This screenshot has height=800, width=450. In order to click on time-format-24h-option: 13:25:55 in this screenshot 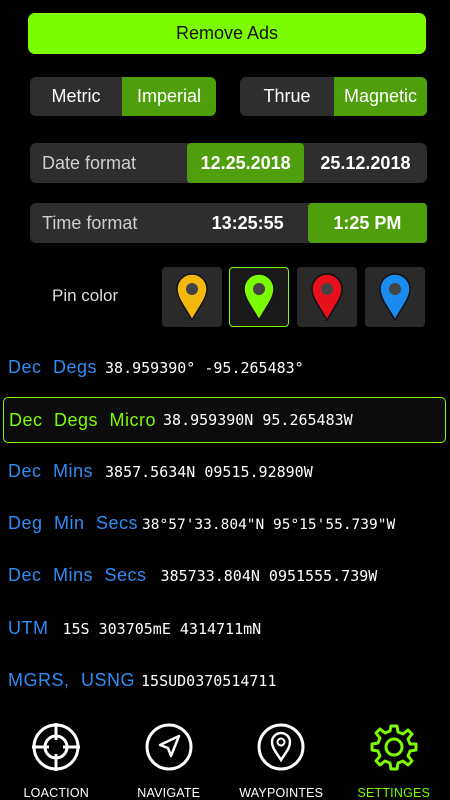, I will do `click(247, 223)`.